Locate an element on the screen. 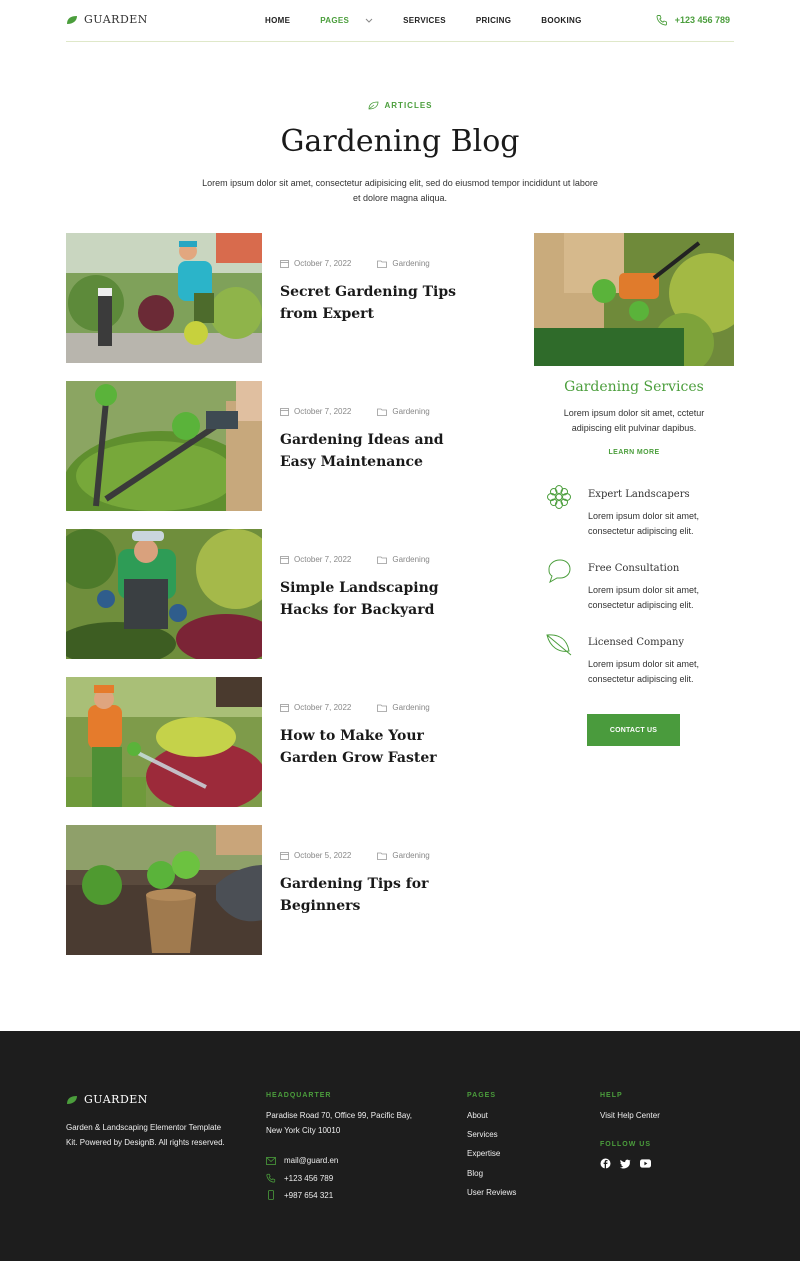  youtube-icon is located at coordinates (645, 1163).